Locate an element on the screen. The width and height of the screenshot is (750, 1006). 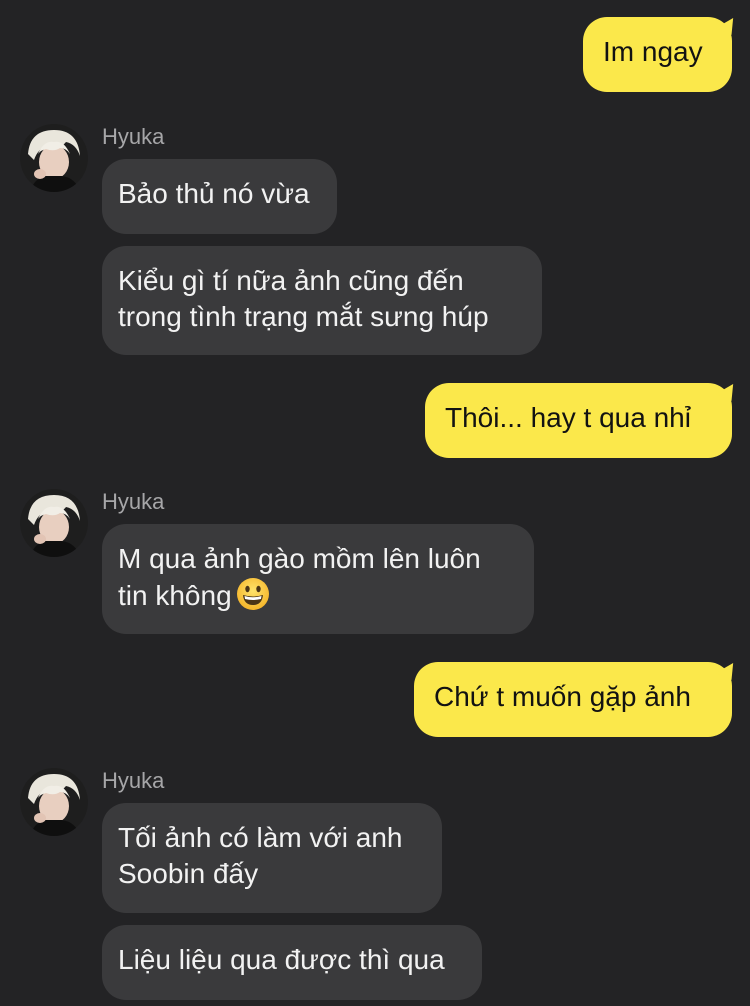
outgoing-message-bubble: Thôi... hay t qua nhỉ is located at coordinates (578, 420).